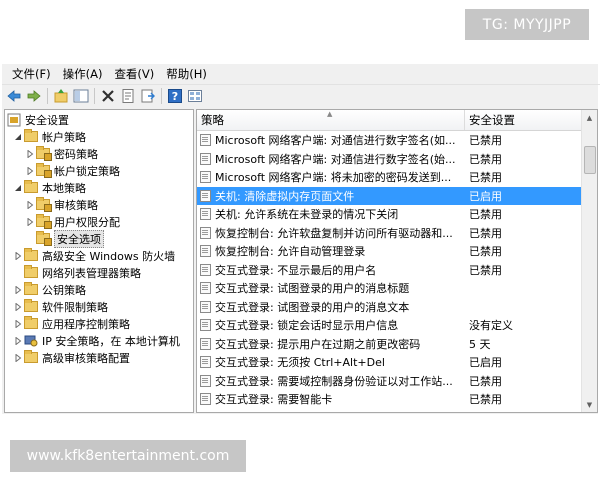 The height and width of the screenshot is (480, 600). Describe the element at coordinates (589, 261) in the screenshot. I see `vertical-scrollbar: ▲ ▼` at that location.